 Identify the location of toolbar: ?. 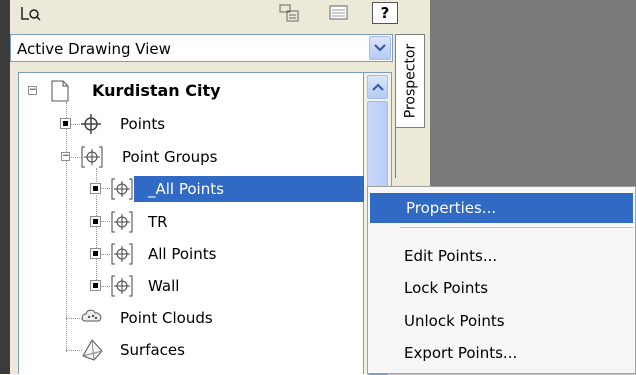
(215, 16).